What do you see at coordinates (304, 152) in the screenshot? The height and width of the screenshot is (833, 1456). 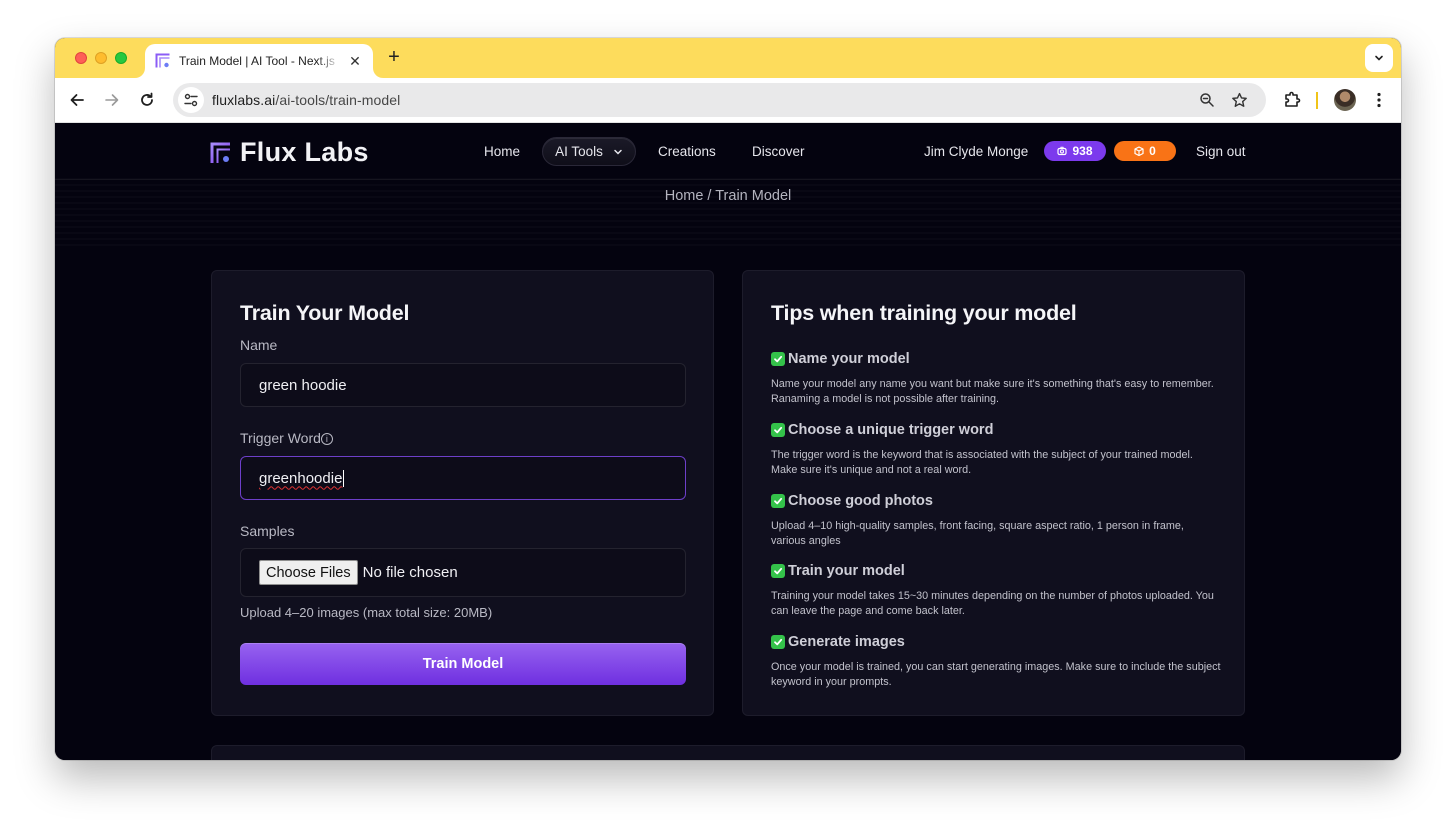 I see `brand-name: Flux Labs` at bounding box center [304, 152].